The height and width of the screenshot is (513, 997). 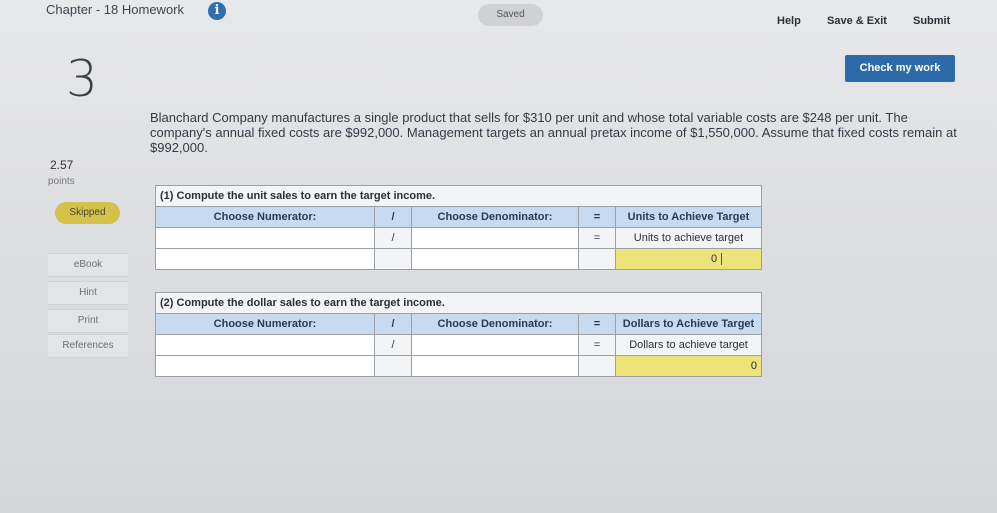 What do you see at coordinates (597, 366) in the screenshot?
I see `part2-empty-eq-cell` at bounding box center [597, 366].